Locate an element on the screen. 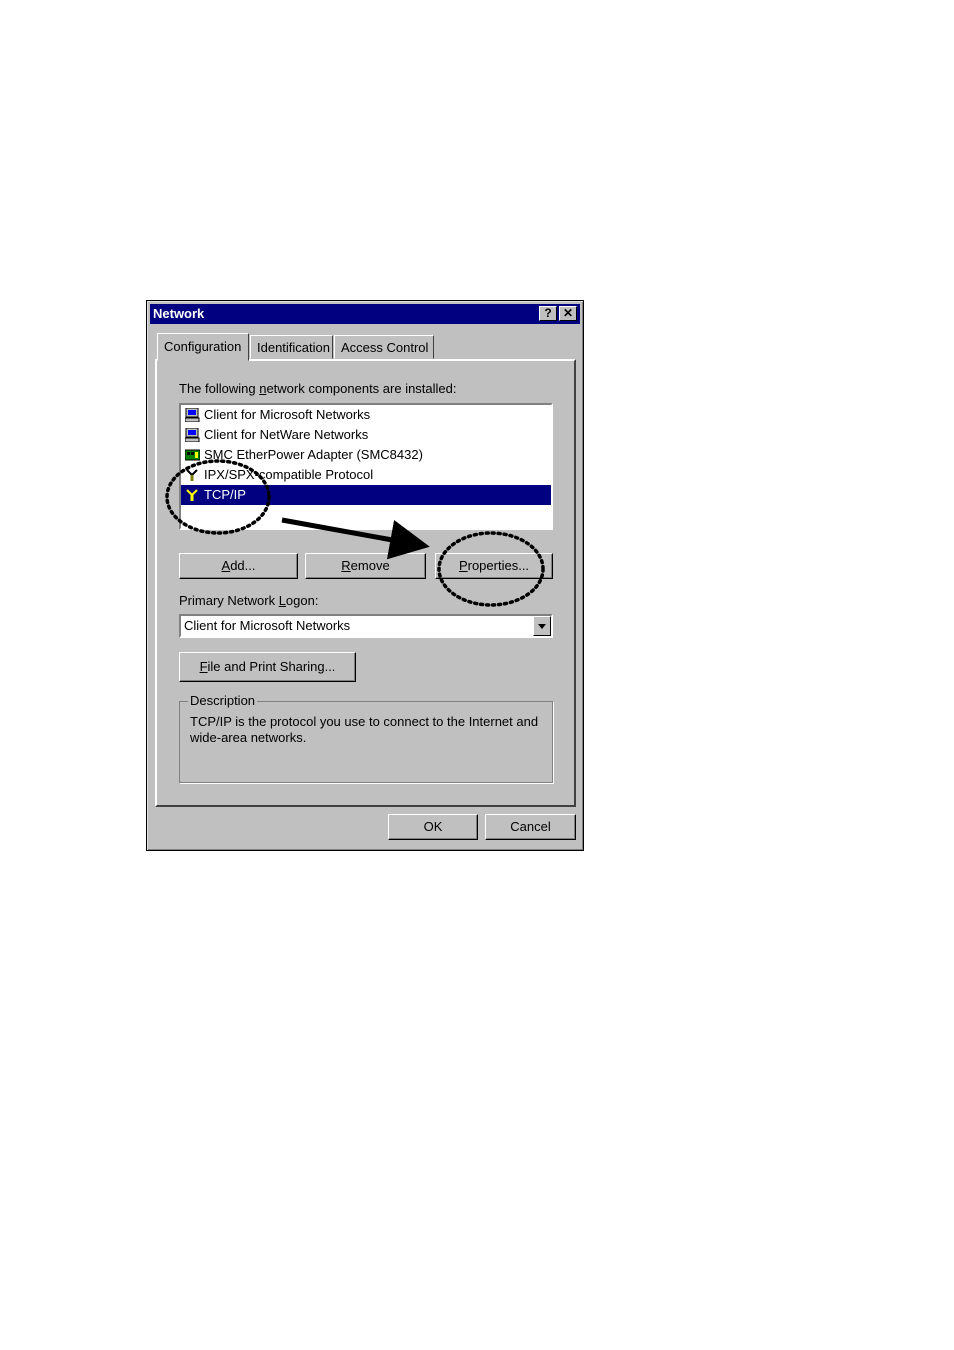 The image size is (954, 1350). help-button: ? is located at coordinates (548, 313).